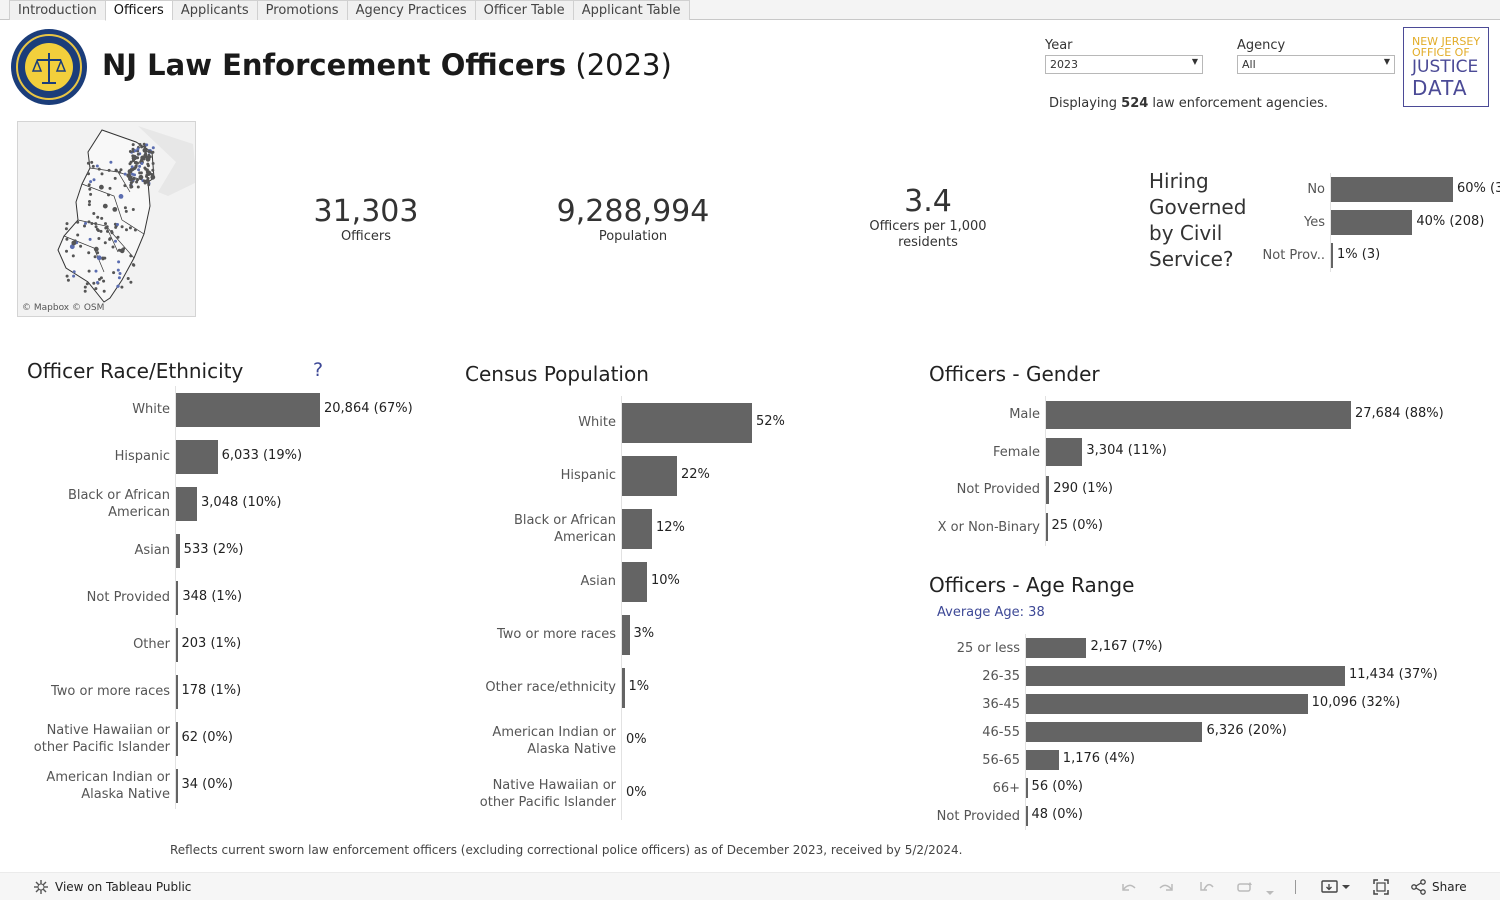 The width and height of the screenshot is (1500, 900). What do you see at coordinates (1246, 730) in the screenshot?
I see `value-label: 6,326 (20%)` at bounding box center [1246, 730].